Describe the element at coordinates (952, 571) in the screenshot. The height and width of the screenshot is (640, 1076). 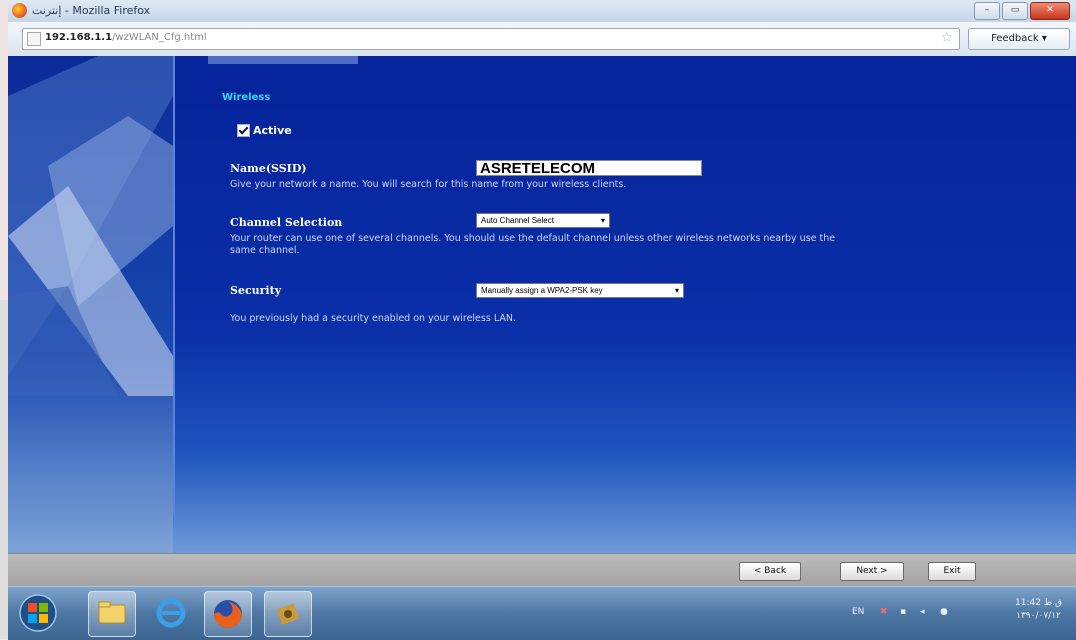
I see `exit-button: Exit` at that location.